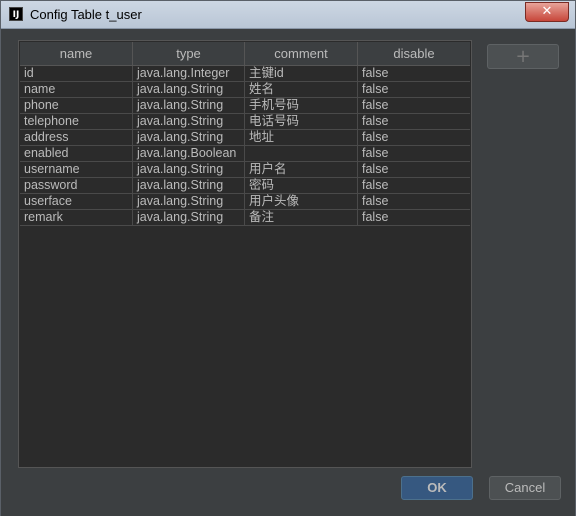 Image resolution: width=576 pixels, height=516 pixels. I want to click on cell-name: enabled, so click(76, 154).